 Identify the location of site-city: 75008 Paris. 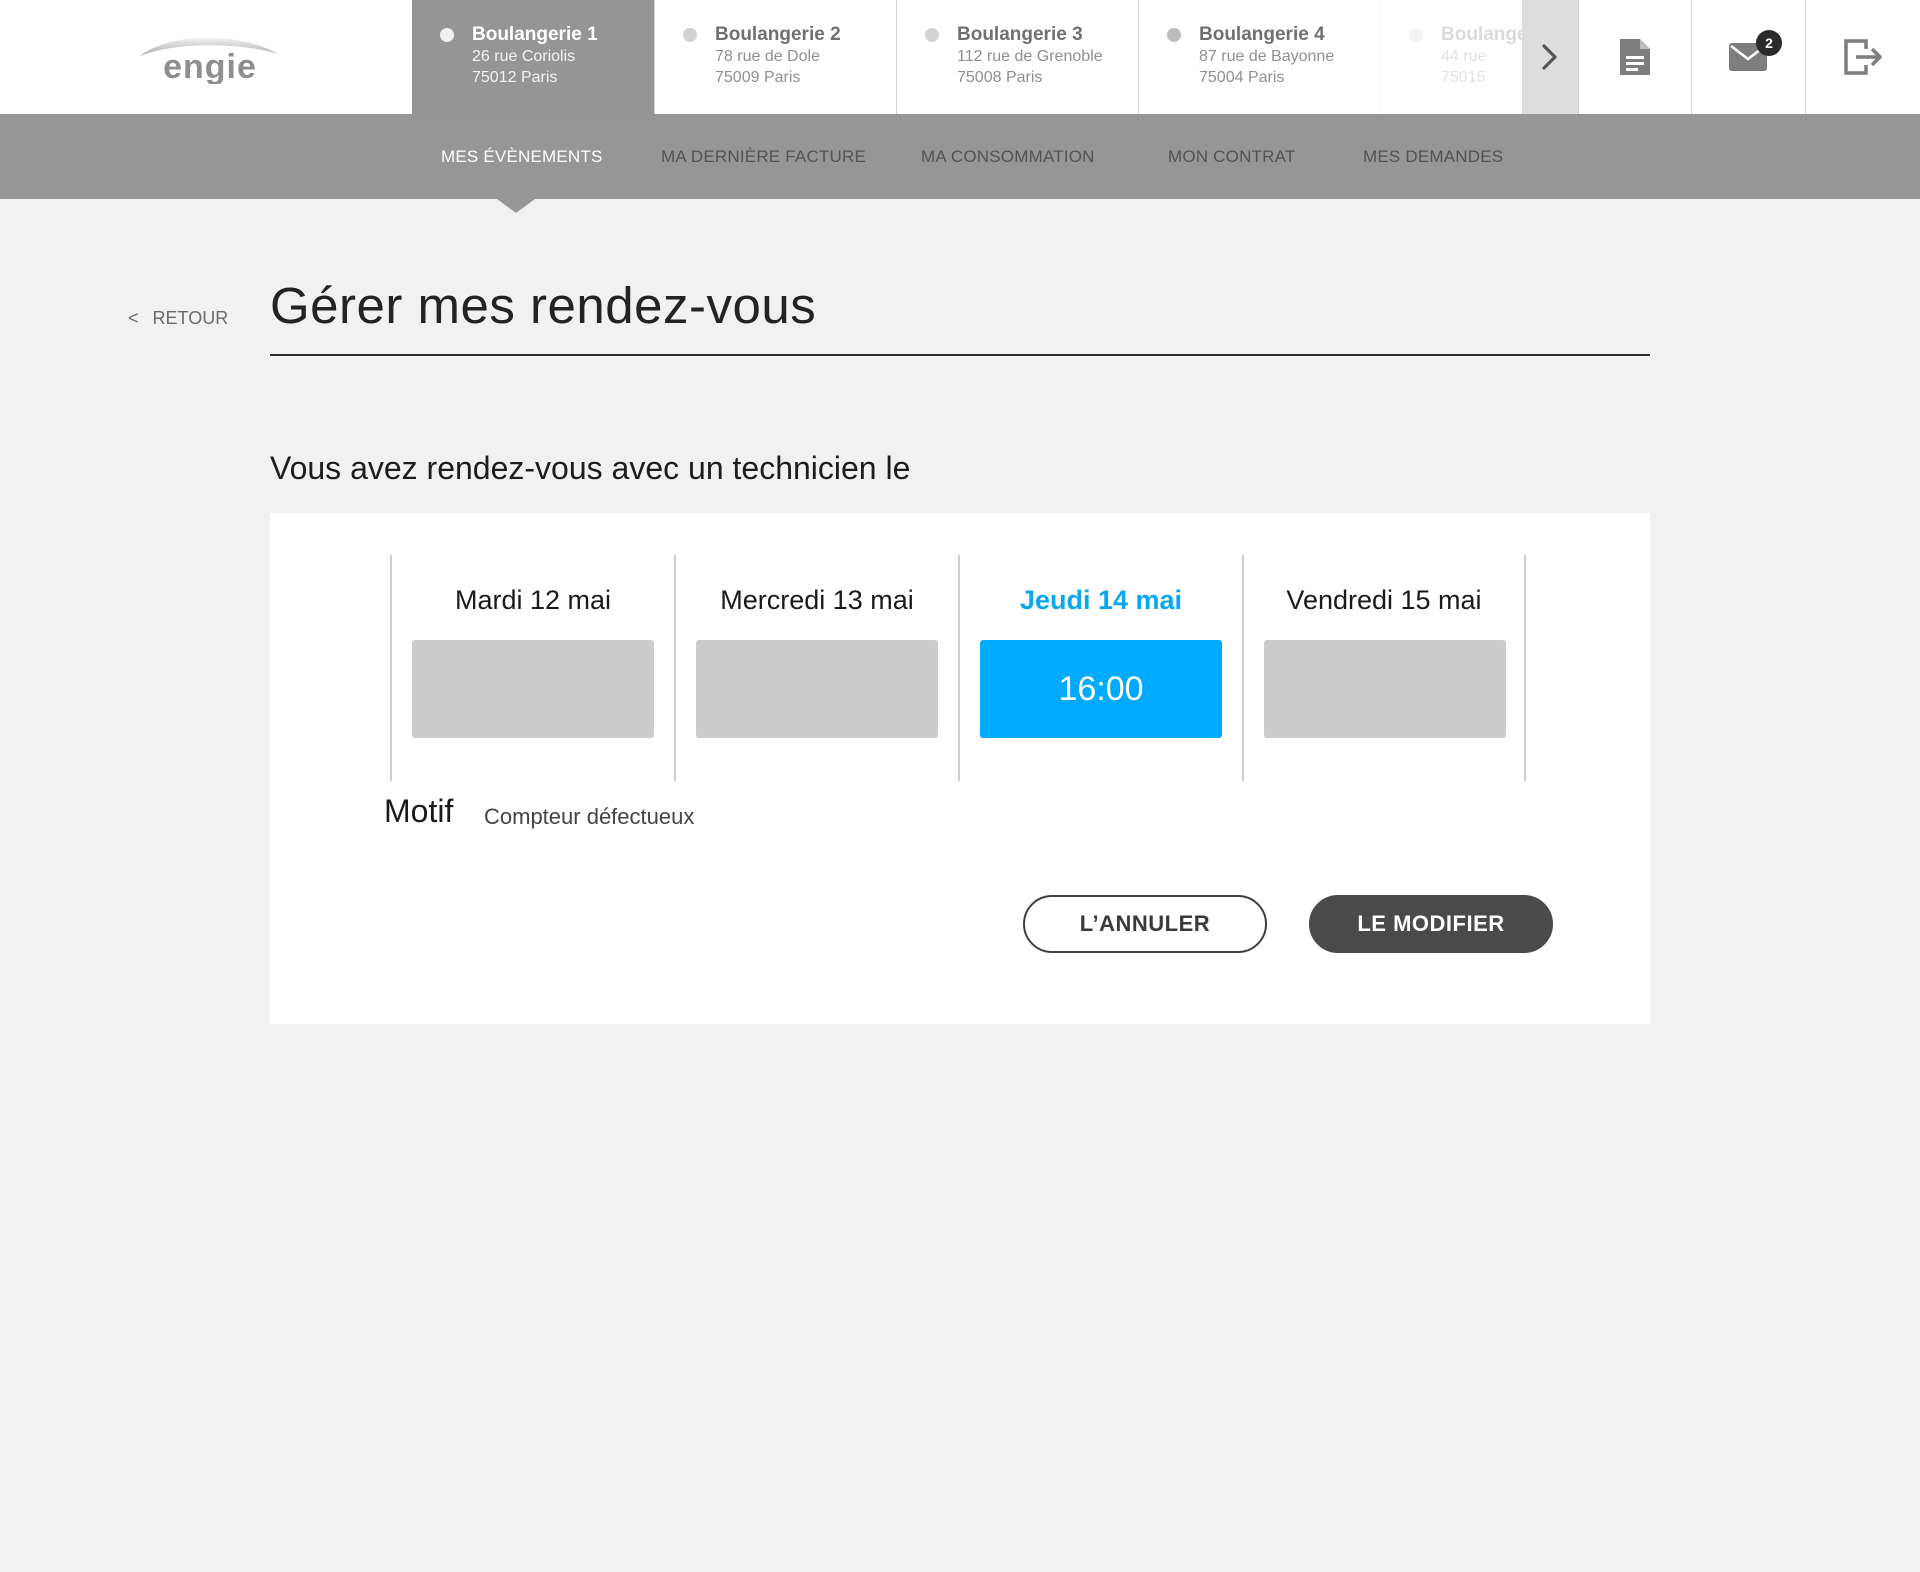
(1000, 77).